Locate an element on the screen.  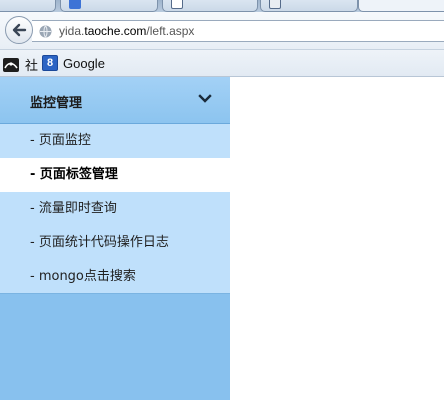
back-button is located at coordinates (19, 30).